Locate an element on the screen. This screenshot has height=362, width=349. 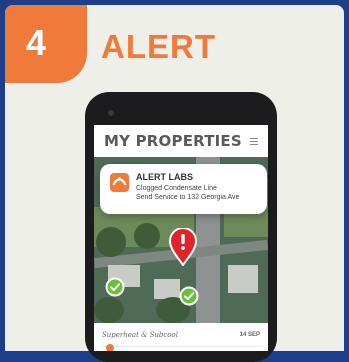
menu-icon is located at coordinates (254, 141).